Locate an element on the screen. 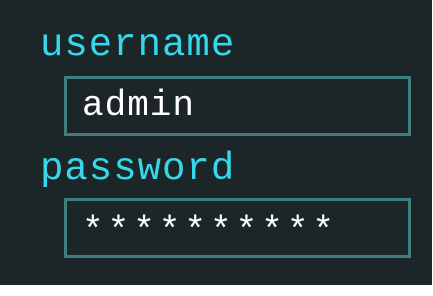  password-label: password is located at coordinates (138, 169).